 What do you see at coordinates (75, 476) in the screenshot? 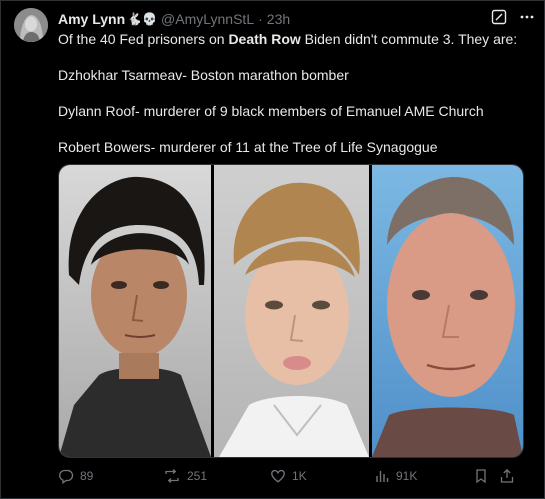
I see `reply-button: 89` at bounding box center [75, 476].